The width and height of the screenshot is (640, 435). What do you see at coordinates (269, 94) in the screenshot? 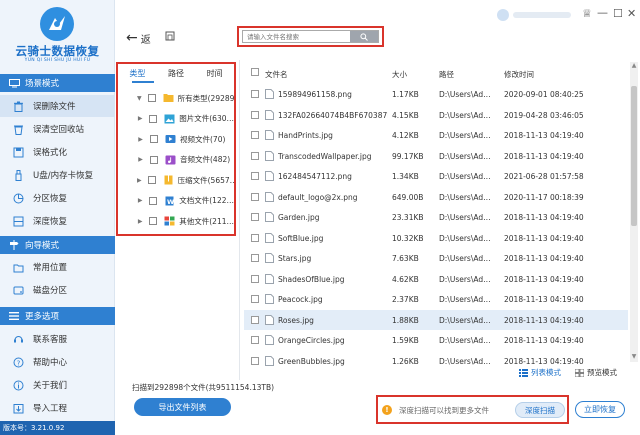
I see `file-icon` at bounding box center [269, 94].